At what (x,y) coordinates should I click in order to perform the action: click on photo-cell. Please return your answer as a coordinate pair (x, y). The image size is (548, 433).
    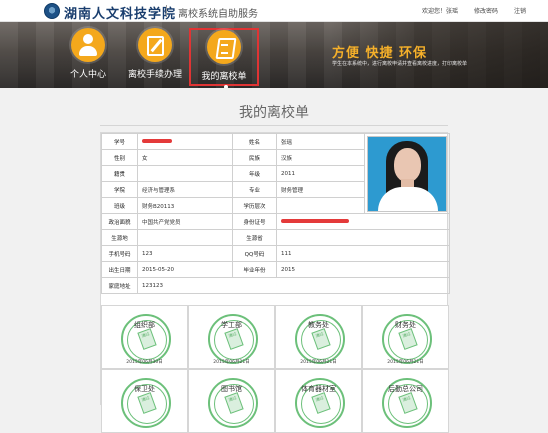
    Looking at the image, I should click on (407, 173).